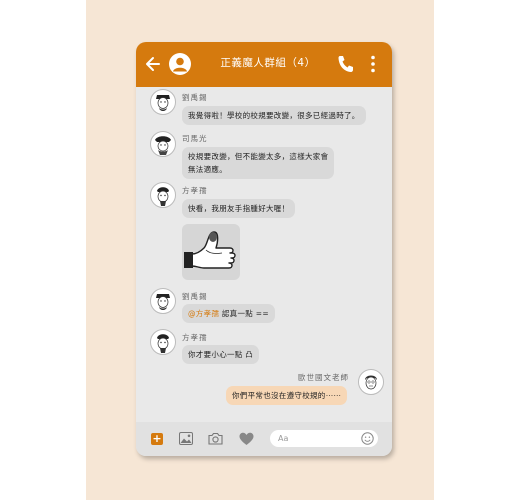 The width and height of the screenshot is (520, 500). I want to click on chat-header: 正義魔人群組（4）, so click(264, 64).